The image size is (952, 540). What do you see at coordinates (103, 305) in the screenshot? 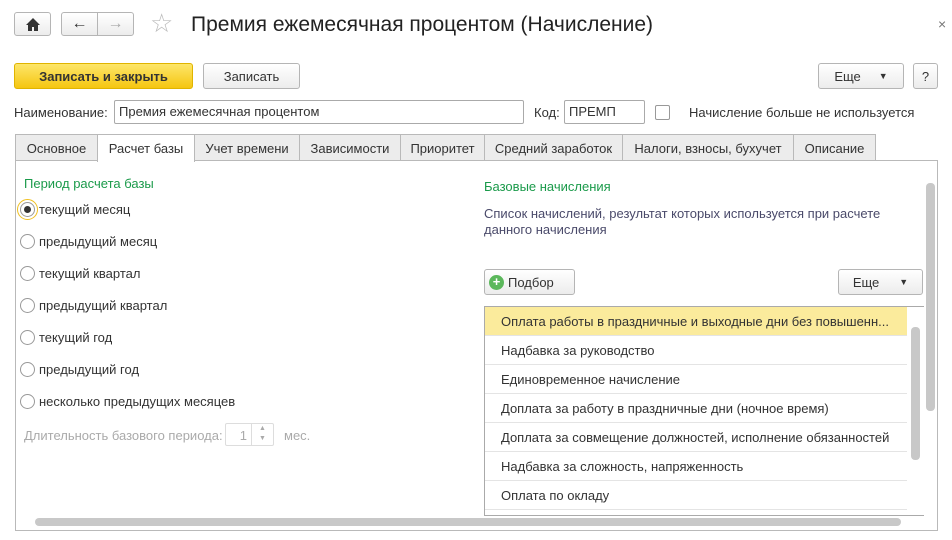
I see `radio-label: предыдущий квартал` at bounding box center [103, 305].